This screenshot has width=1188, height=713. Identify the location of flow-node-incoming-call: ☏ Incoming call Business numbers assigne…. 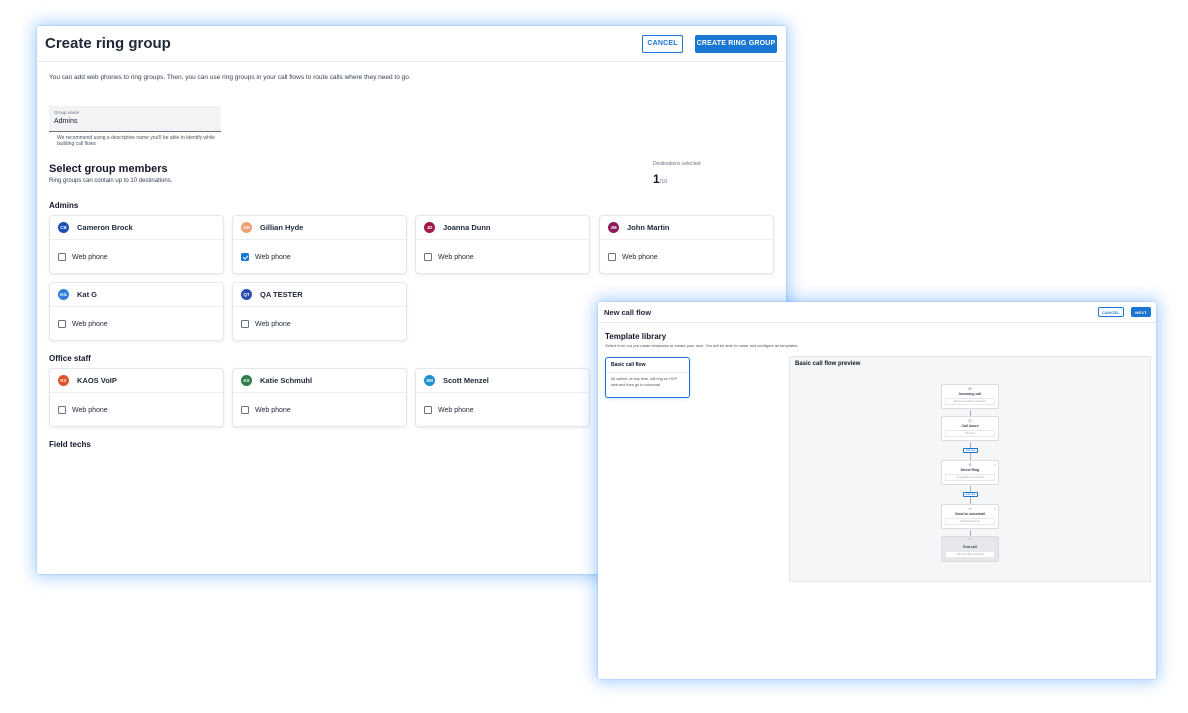
(970, 396).